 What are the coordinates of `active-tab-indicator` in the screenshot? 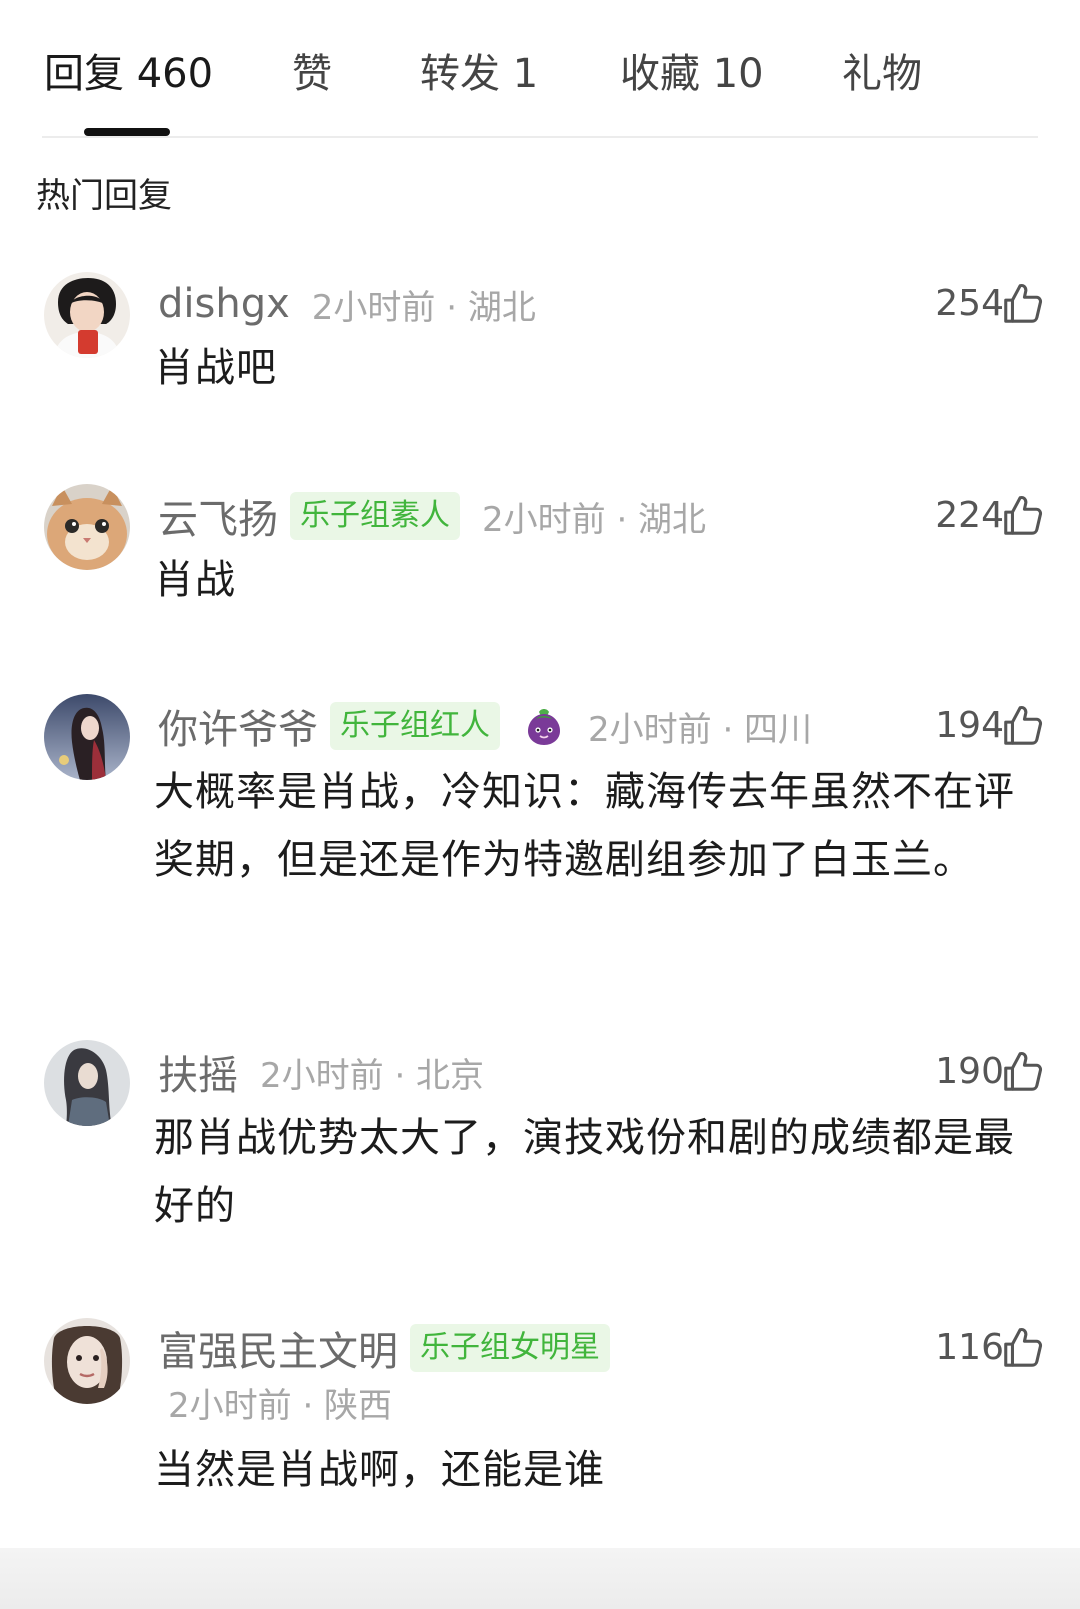 It's located at (127, 132).